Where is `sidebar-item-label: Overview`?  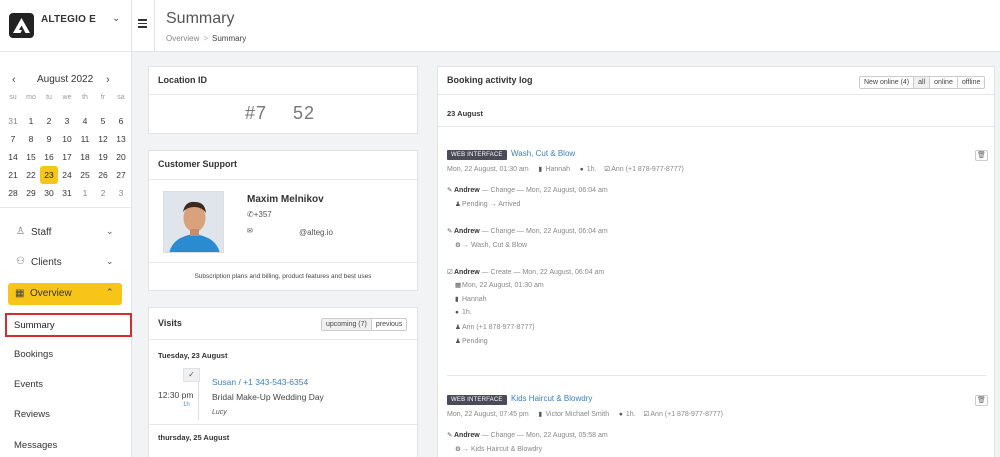
sidebar-item-label: Overview is located at coordinates (51, 293).